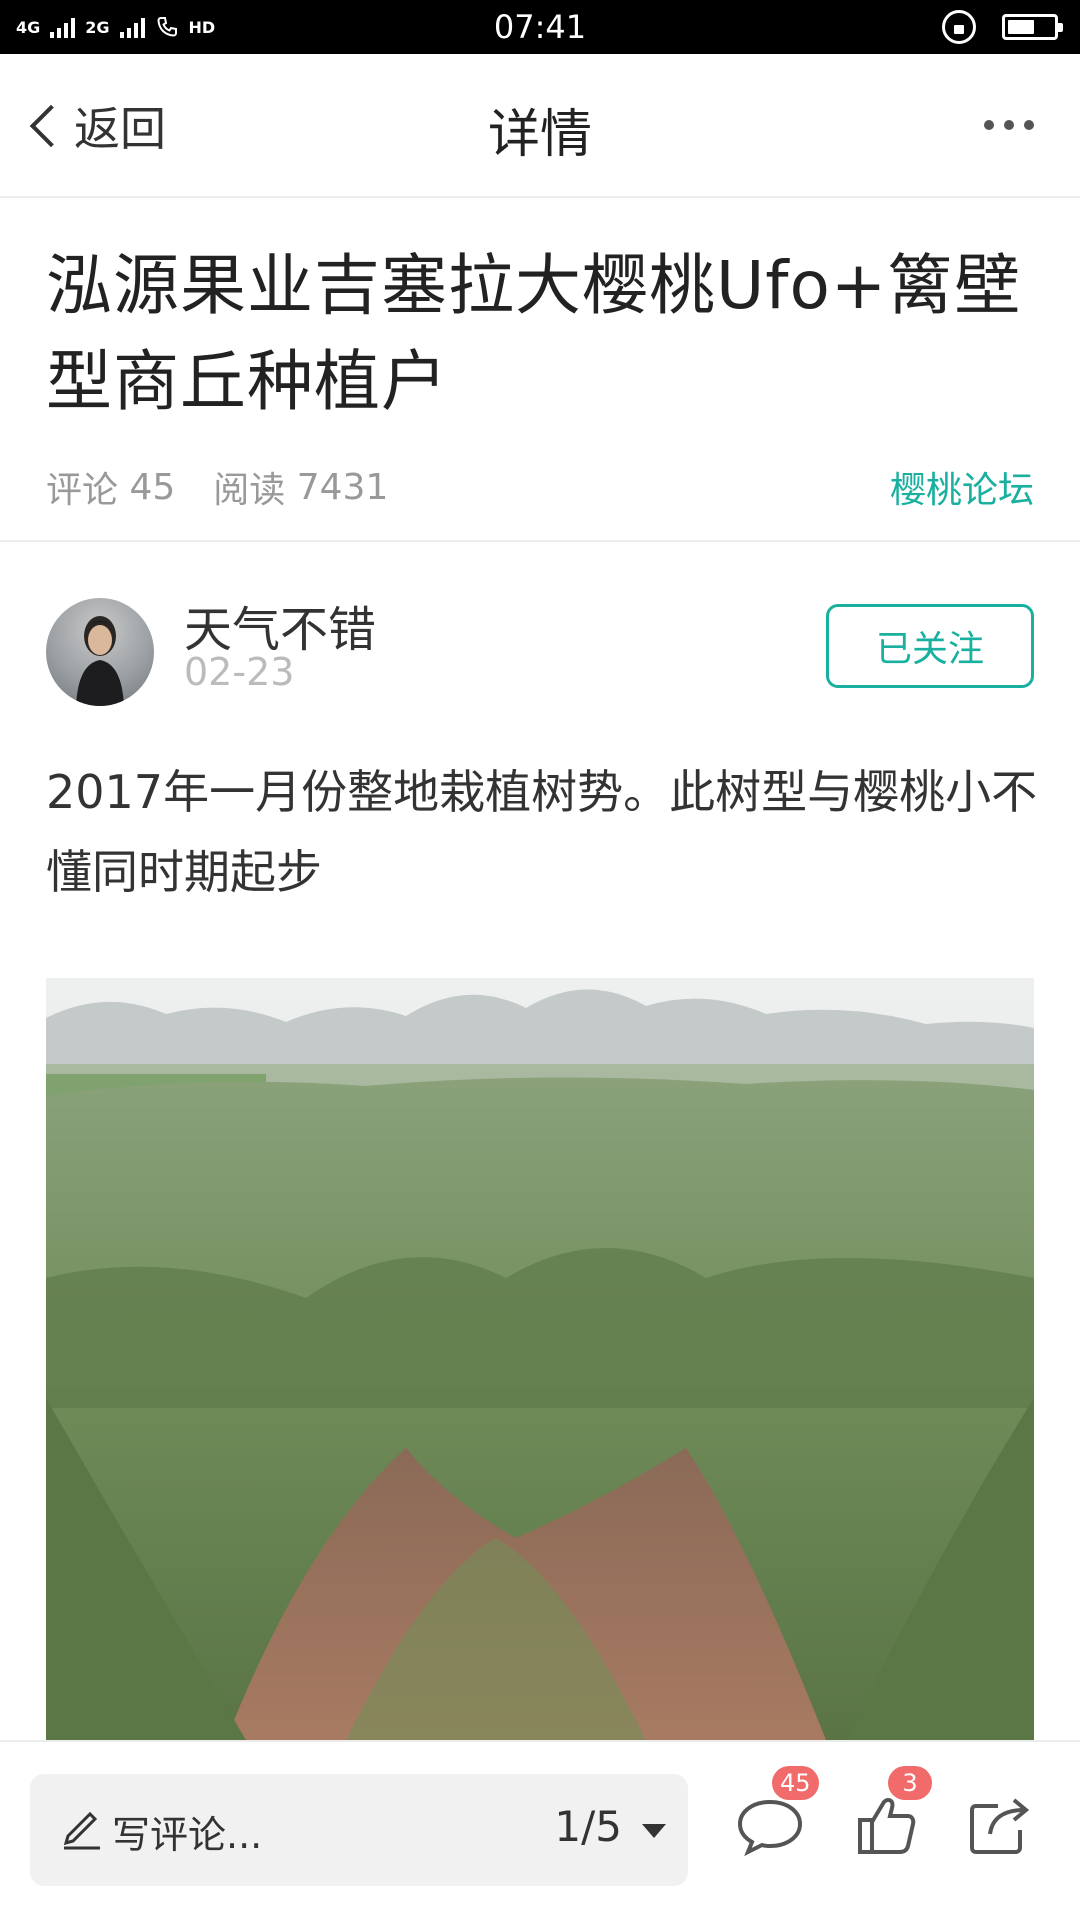 The image size is (1080, 1920). I want to click on post-body: 2017年一月份整地栽植树势。此树型与樱桃小不懂同时期起步, so click(542, 832).